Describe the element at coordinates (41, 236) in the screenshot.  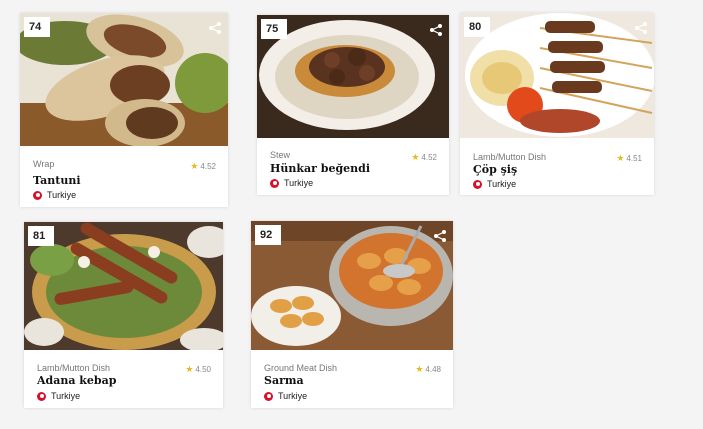
I see `rank-badge: 81` at that location.